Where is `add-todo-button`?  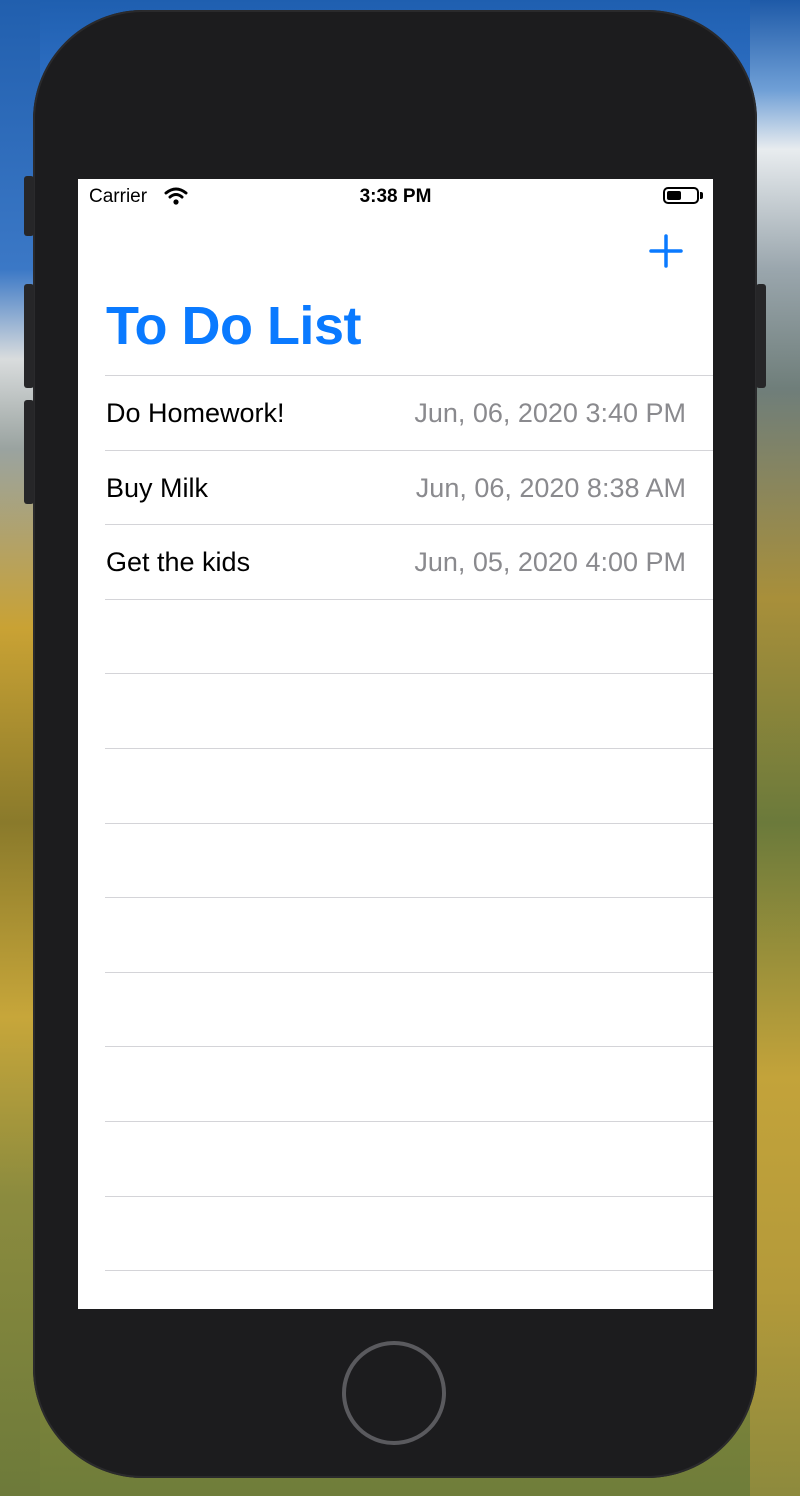 add-todo-button is located at coordinates (666, 251).